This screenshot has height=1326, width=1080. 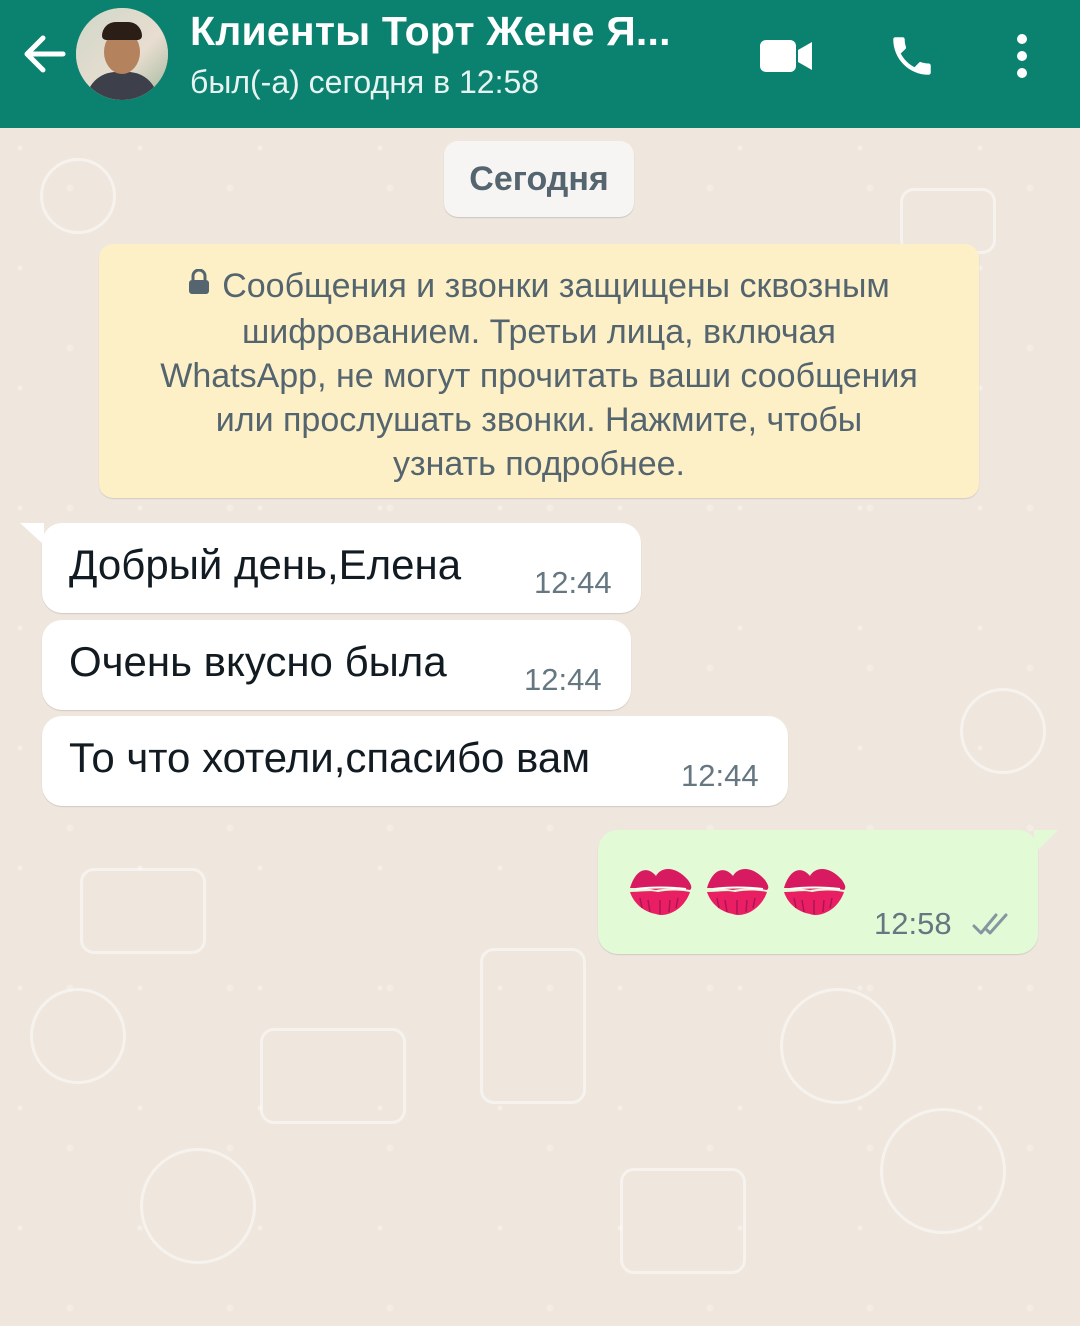 What do you see at coordinates (539, 420) in the screenshot?
I see `notice-line: или прослушать звонки. Нажмите, чтобы` at bounding box center [539, 420].